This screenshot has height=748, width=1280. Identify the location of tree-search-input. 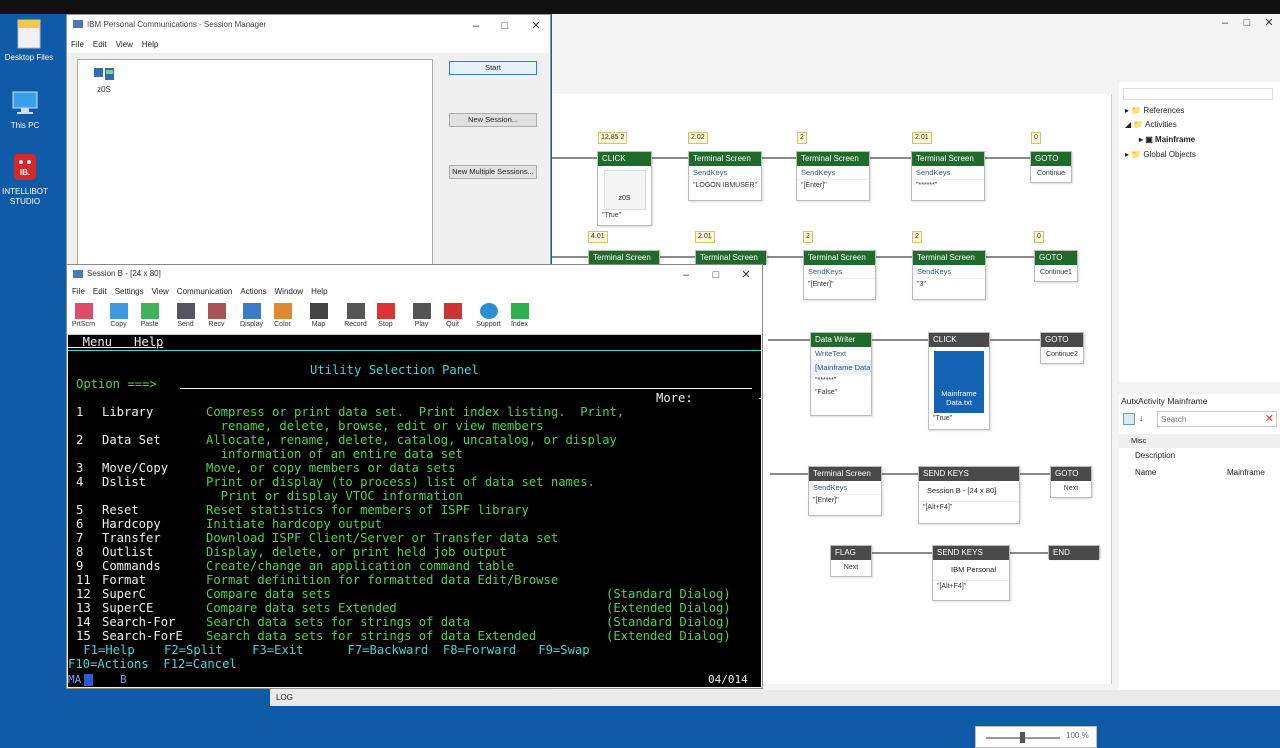
(1198, 94).